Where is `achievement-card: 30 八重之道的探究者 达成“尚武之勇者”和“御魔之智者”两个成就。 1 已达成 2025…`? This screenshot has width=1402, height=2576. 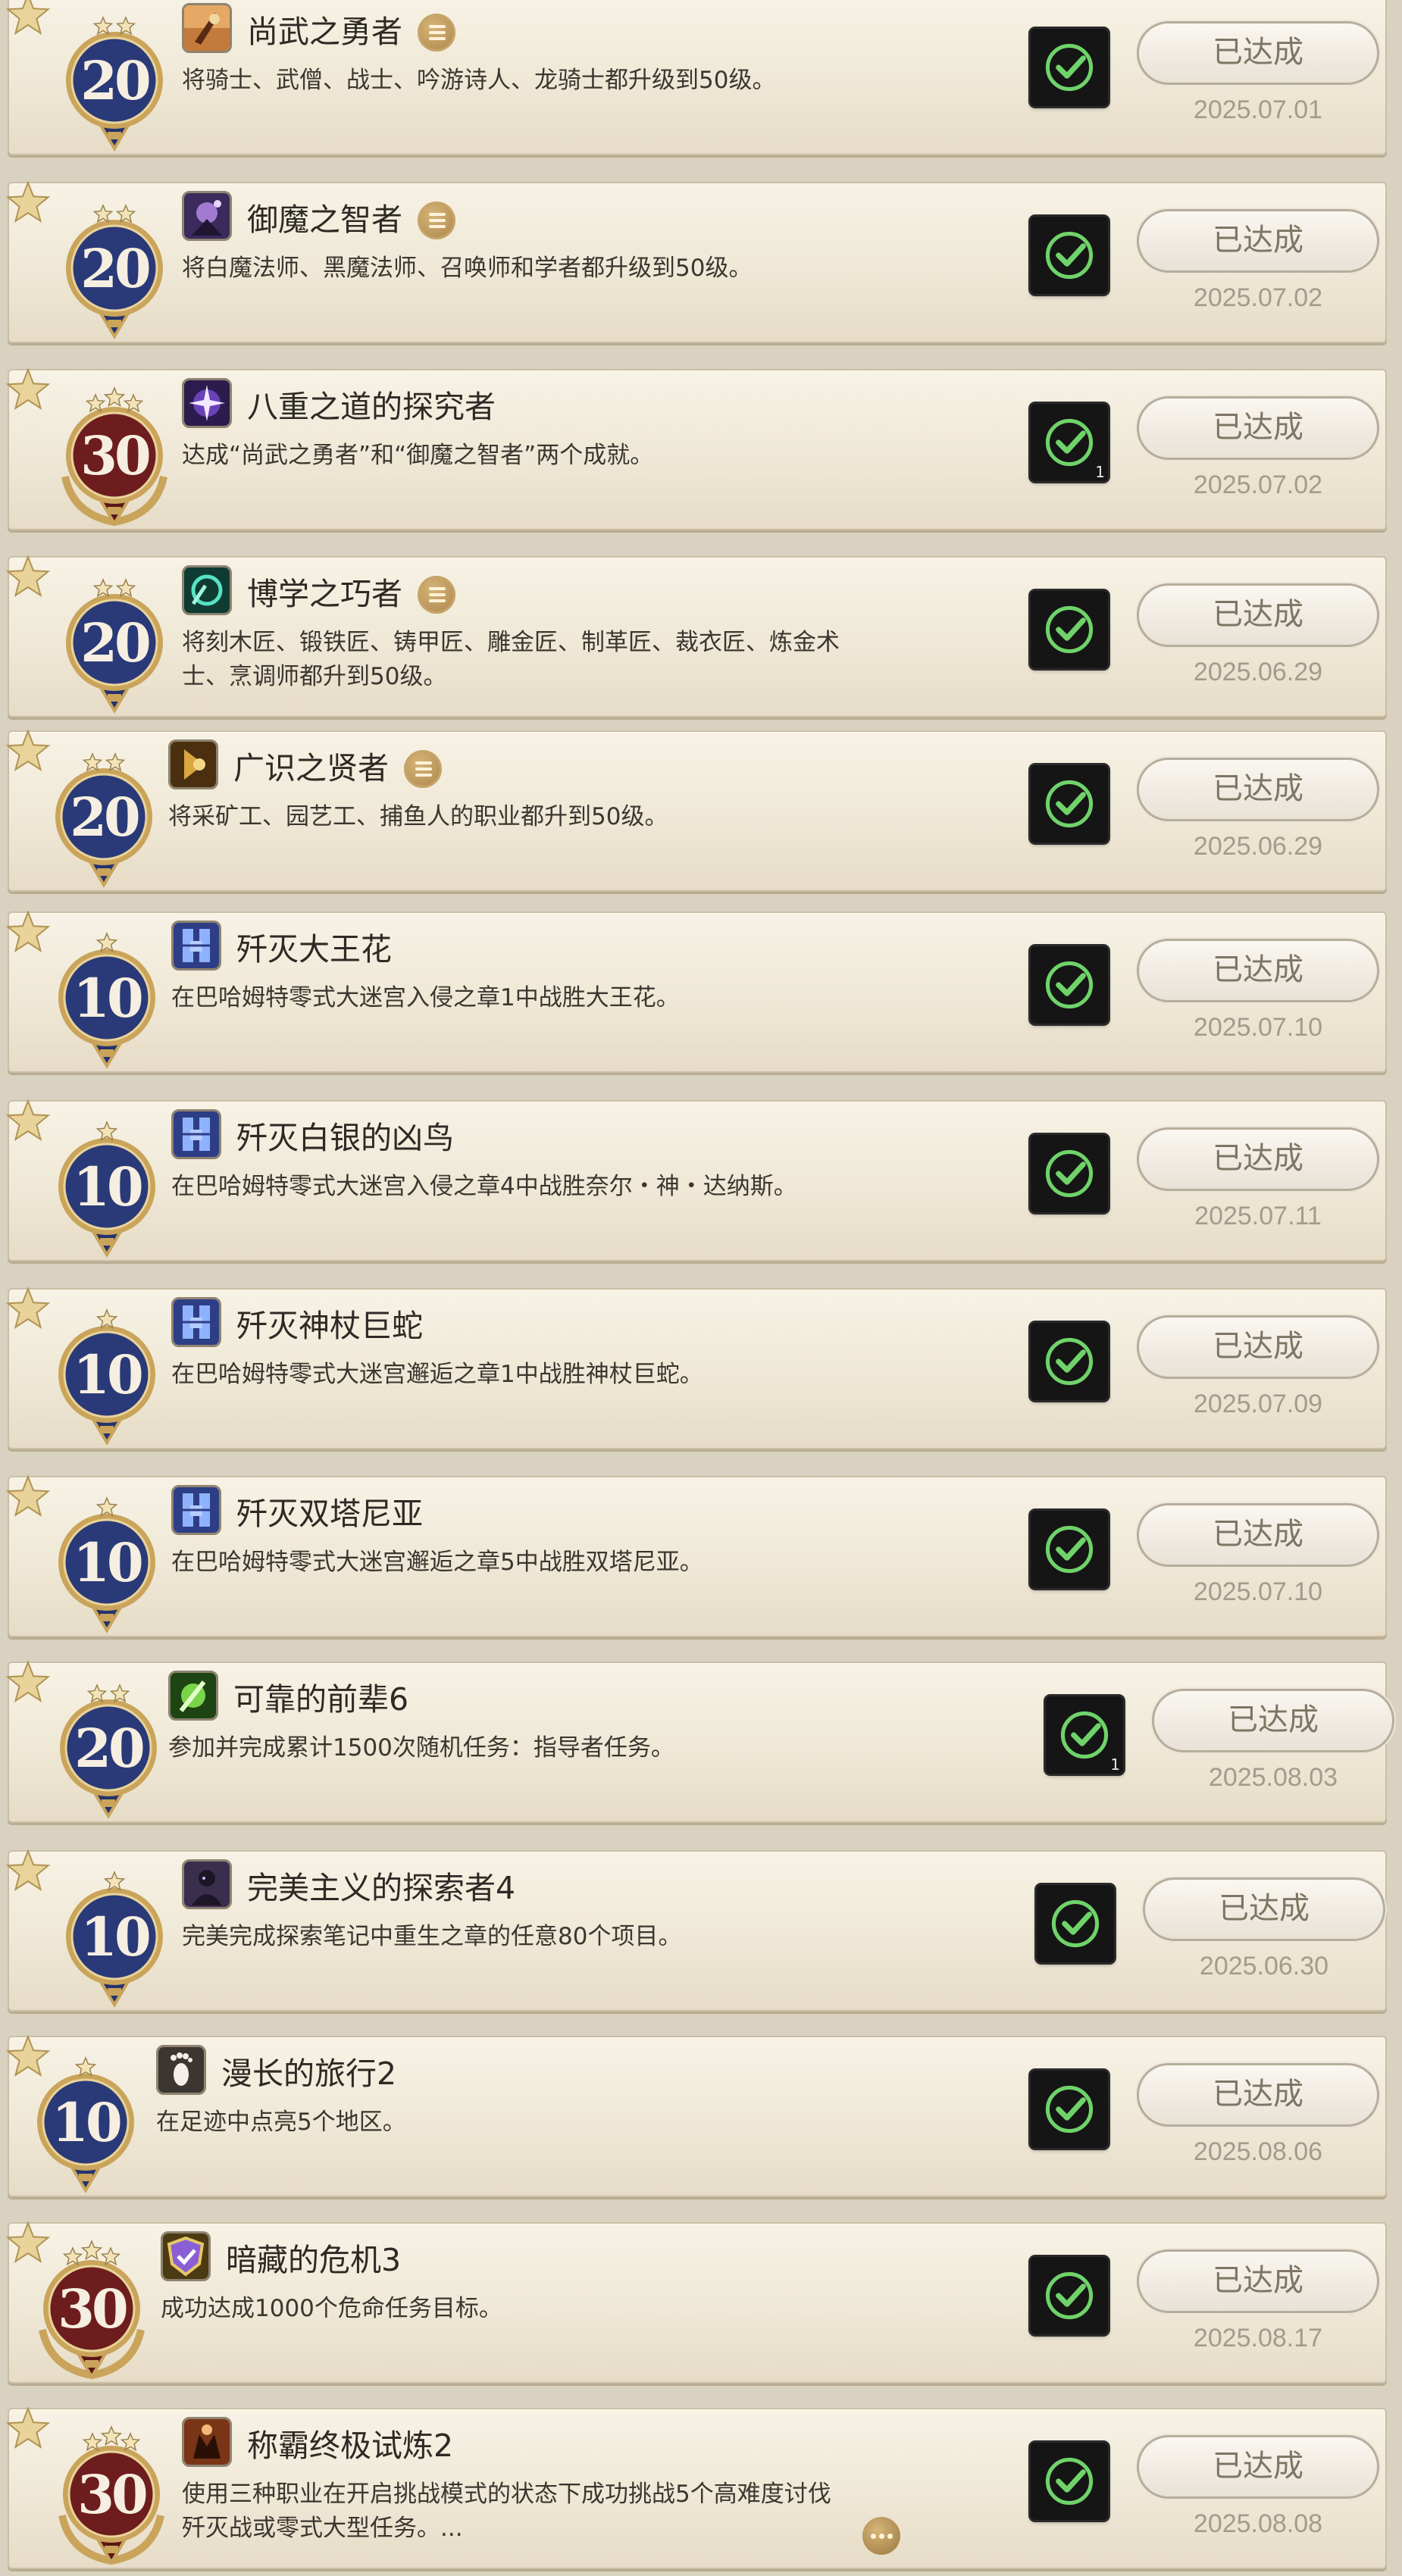
achievement-card: 30 八重之道的探究者 达成“尚武之勇者”和“御魔之智者”两个成就。 1 已达成 2025… is located at coordinates (696, 448).